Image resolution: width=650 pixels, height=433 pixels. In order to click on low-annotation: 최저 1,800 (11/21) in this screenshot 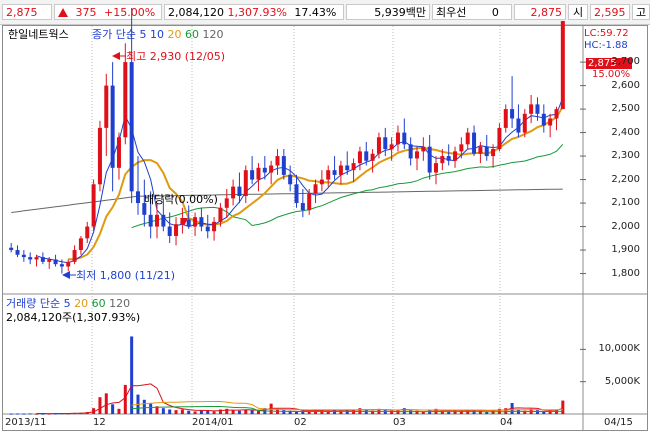, I will do `click(126, 275)`.